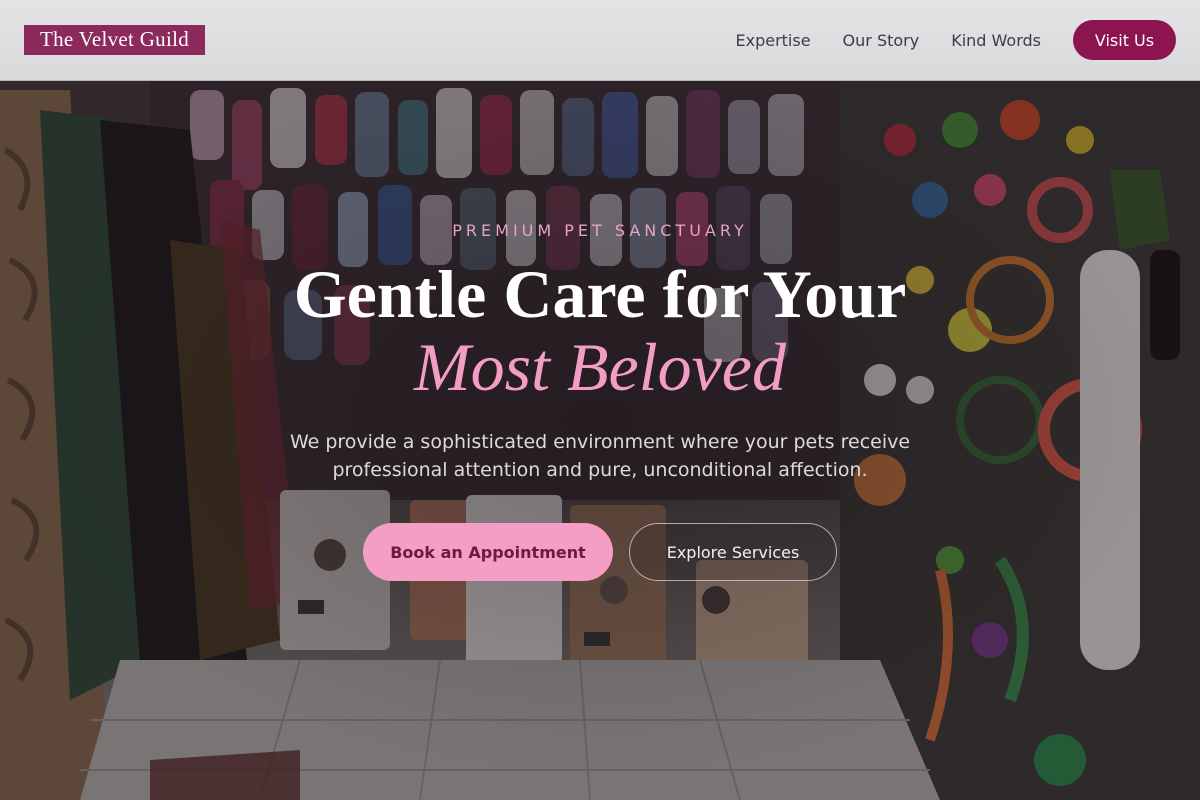 The image size is (1200, 800). I want to click on explore-services-button: Explore Services, so click(733, 552).